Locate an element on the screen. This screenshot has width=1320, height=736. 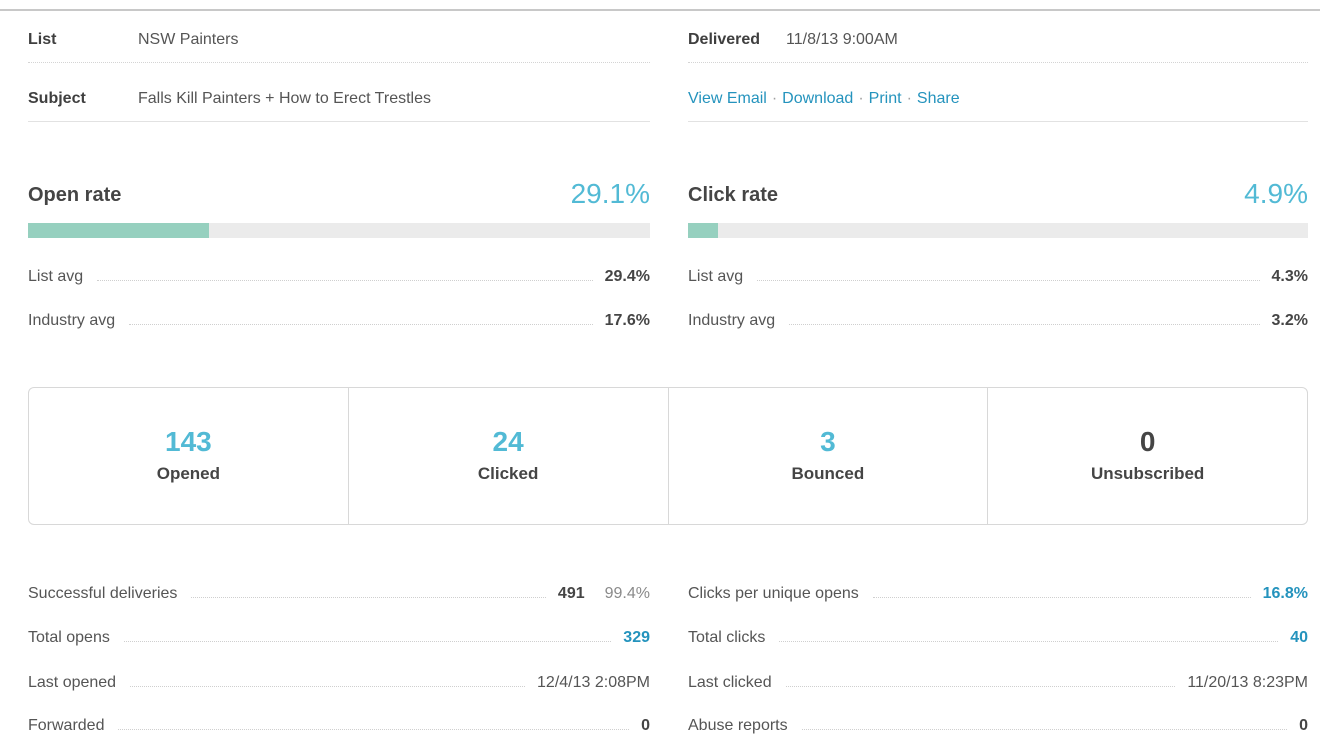
last-opened-value: 12/4/13 2:08PM is located at coordinates (593, 682).